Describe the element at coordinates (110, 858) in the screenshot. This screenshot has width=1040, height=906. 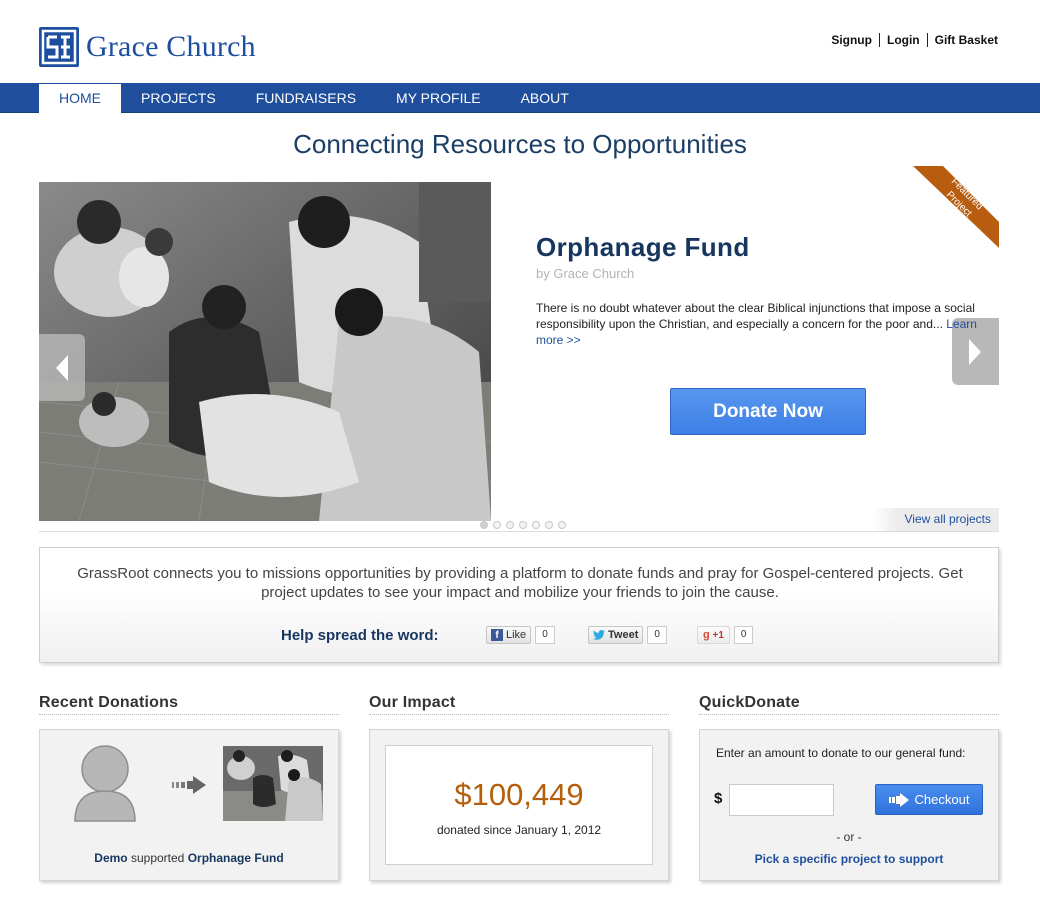
I see `donor-link: Demo` at that location.